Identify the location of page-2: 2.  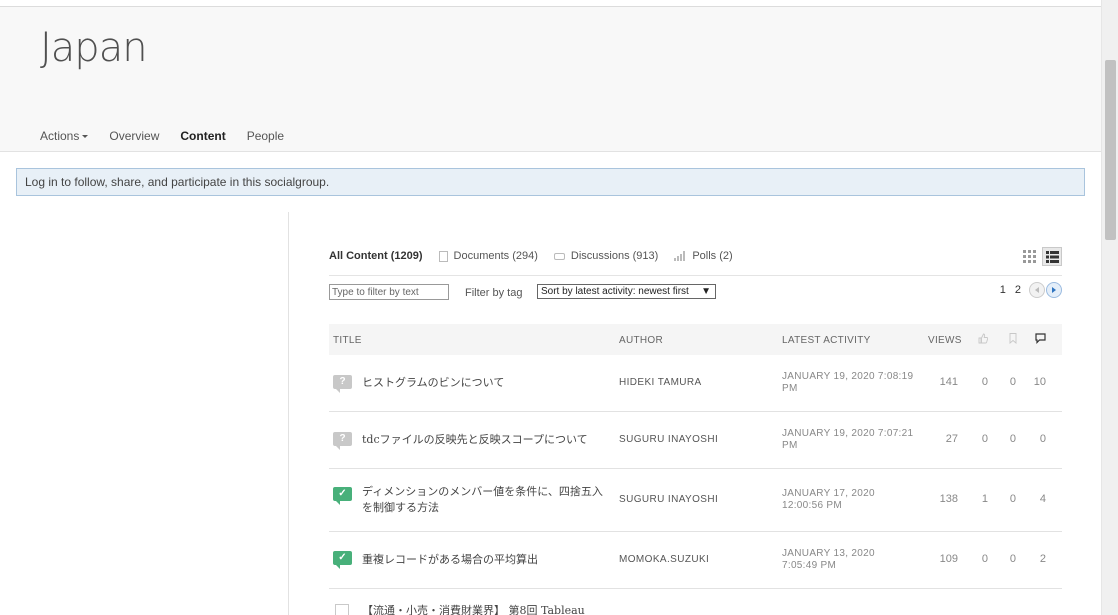
(1018, 290).